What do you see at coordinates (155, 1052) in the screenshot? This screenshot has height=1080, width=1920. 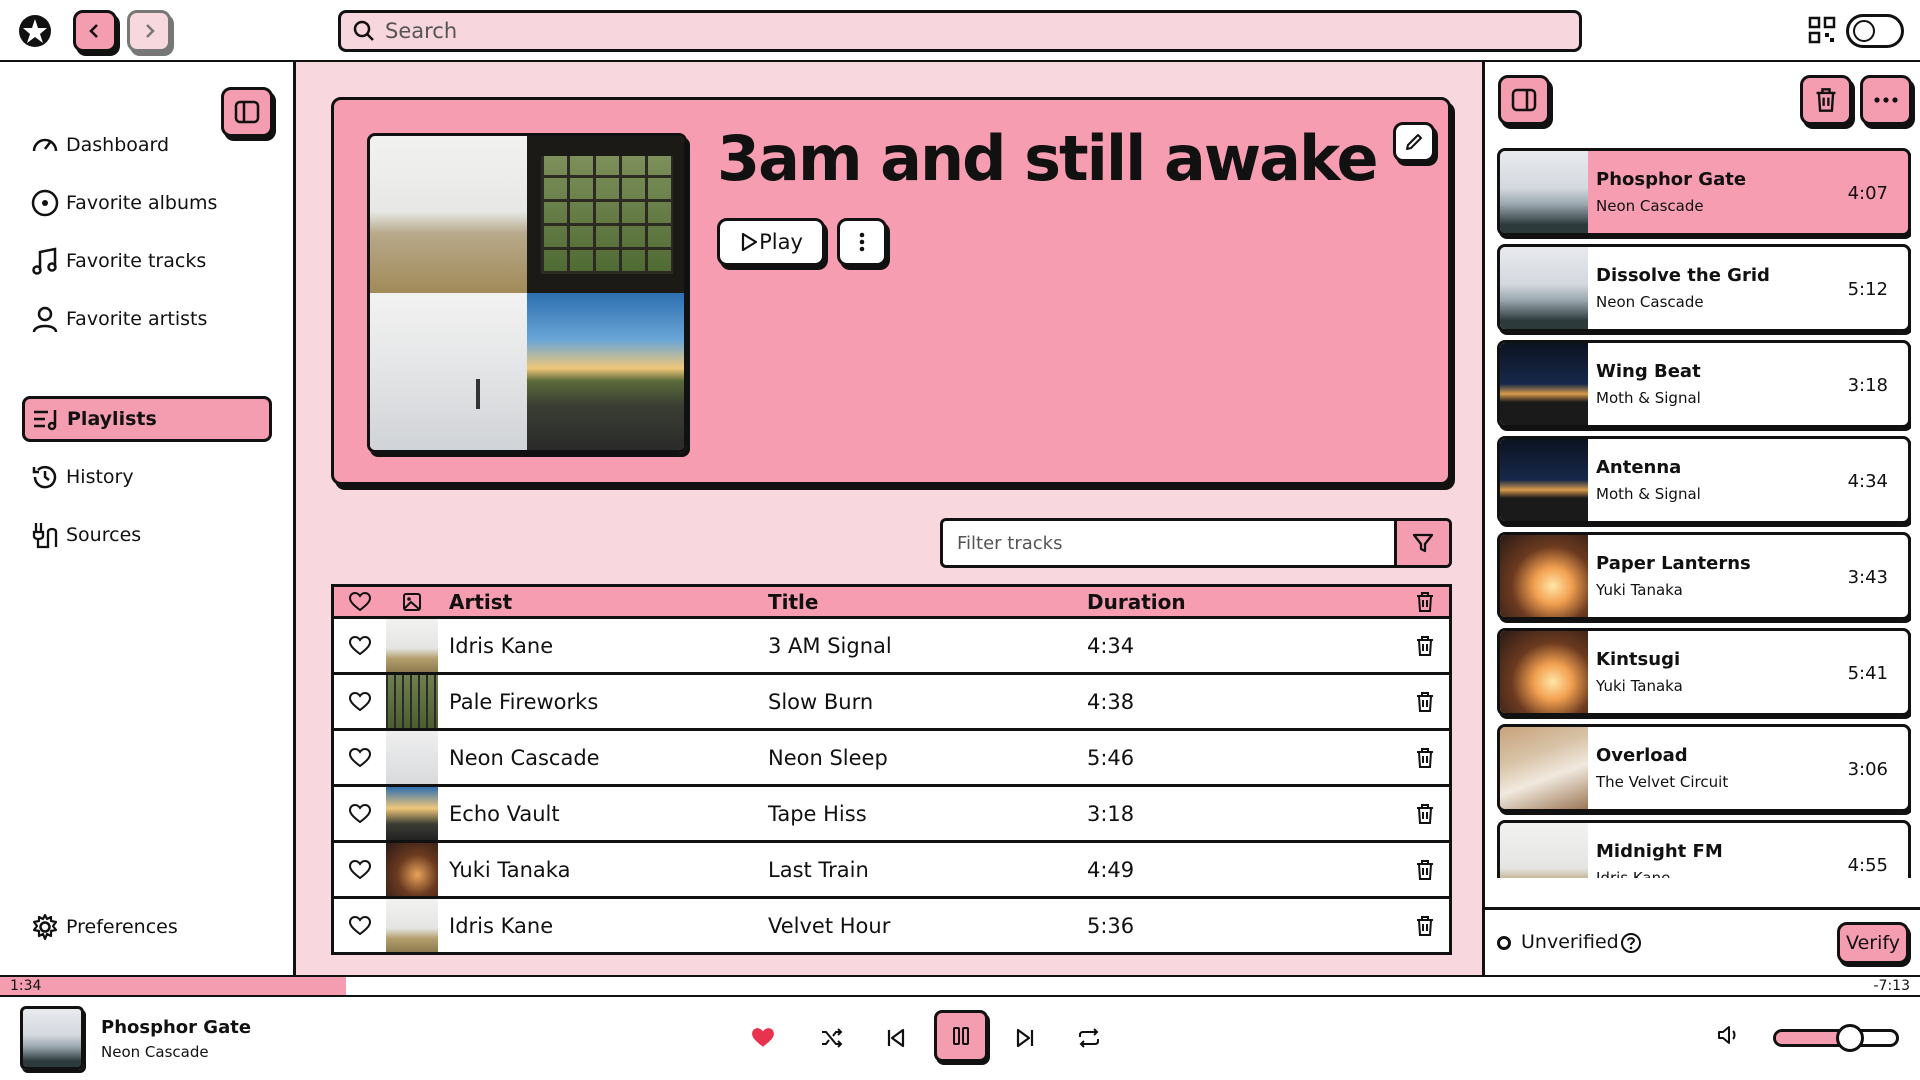 I see `now-playing-artist: Neon Cascade` at bounding box center [155, 1052].